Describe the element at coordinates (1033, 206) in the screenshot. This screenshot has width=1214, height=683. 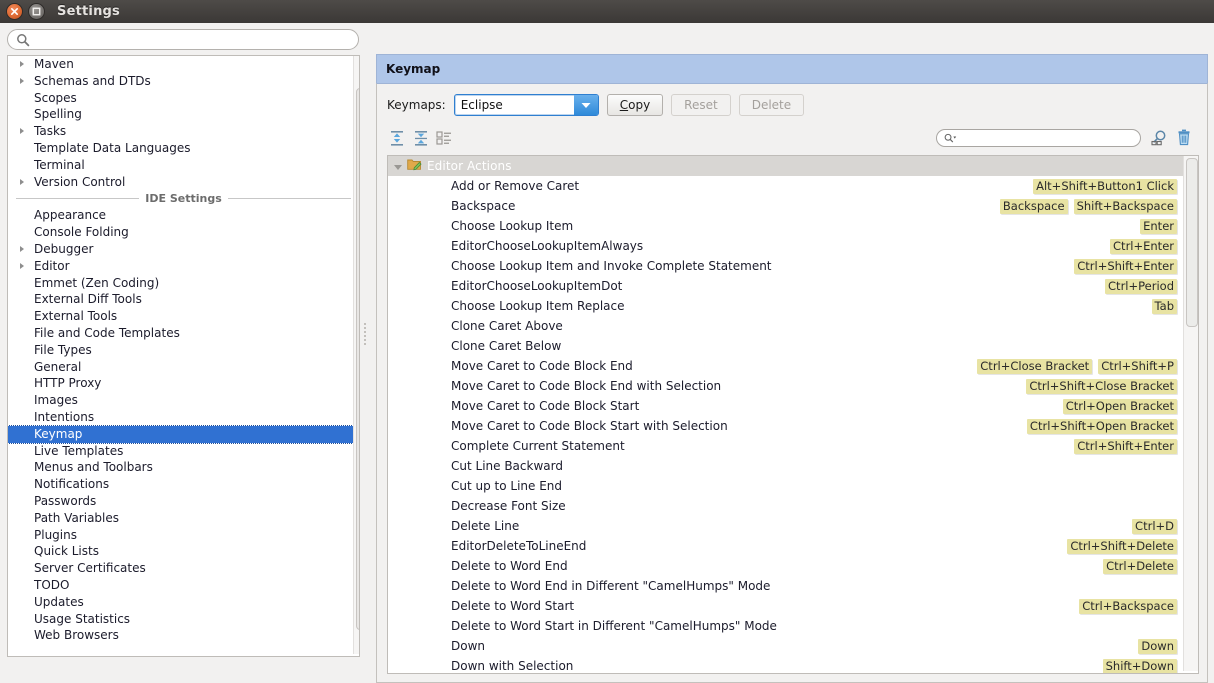
I see `shortcut-badge: Backspace` at that location.